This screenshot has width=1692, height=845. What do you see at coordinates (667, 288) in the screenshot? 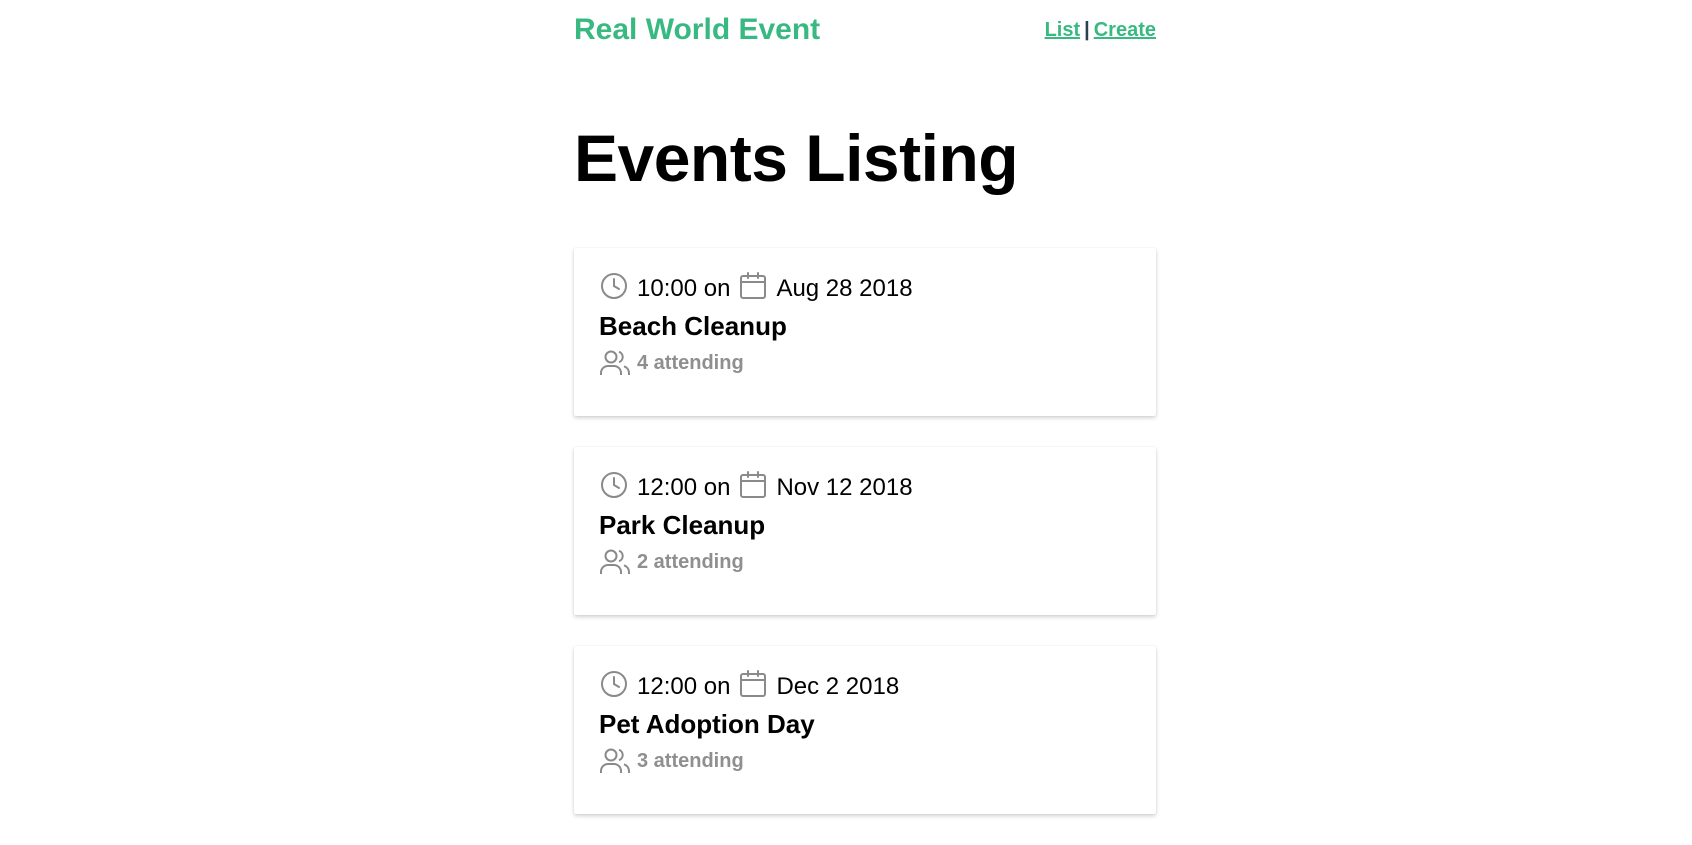
I see `event-time: 10:00` at bounding box center [667, 288].